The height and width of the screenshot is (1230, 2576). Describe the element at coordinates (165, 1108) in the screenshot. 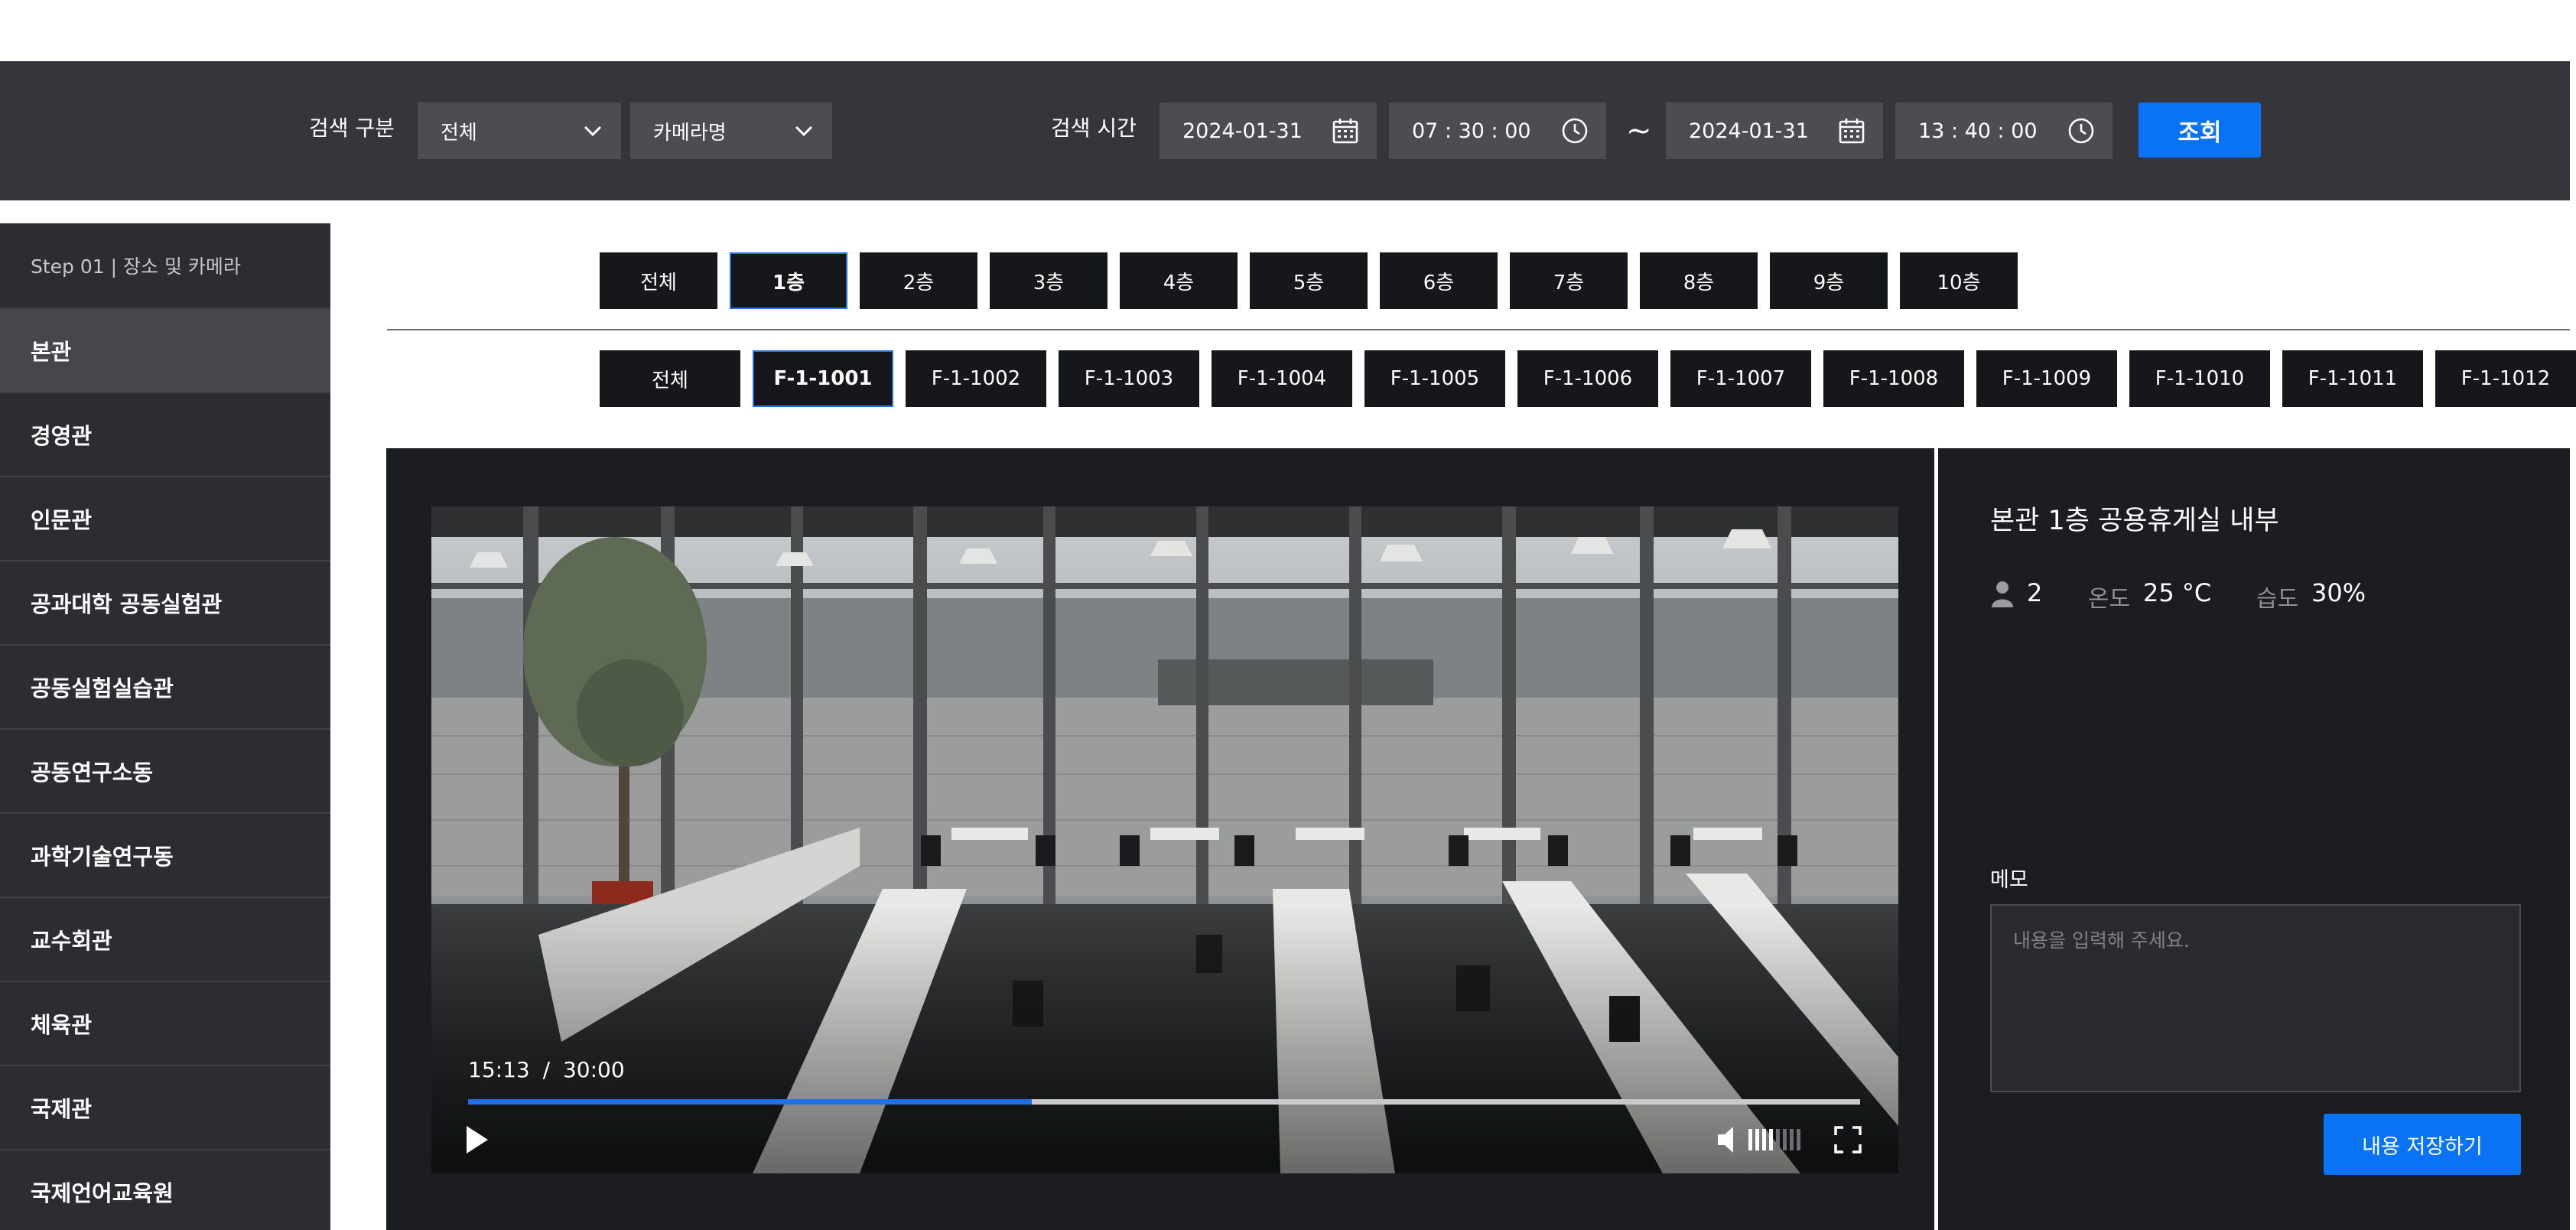

I see `sidebar-item: 국제관` at that location.